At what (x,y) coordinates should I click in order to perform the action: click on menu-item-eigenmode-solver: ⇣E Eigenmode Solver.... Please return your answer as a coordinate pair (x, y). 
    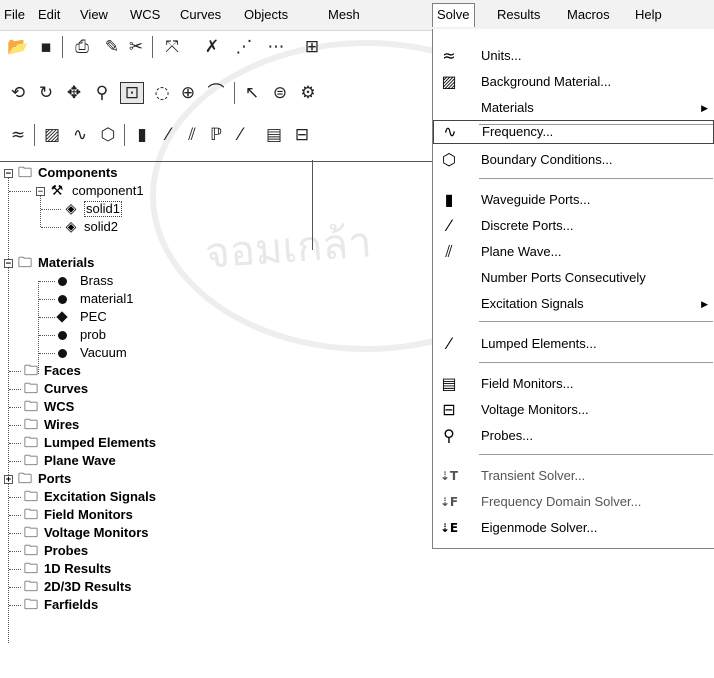
    Looking at the image, I should click on (573, 528).